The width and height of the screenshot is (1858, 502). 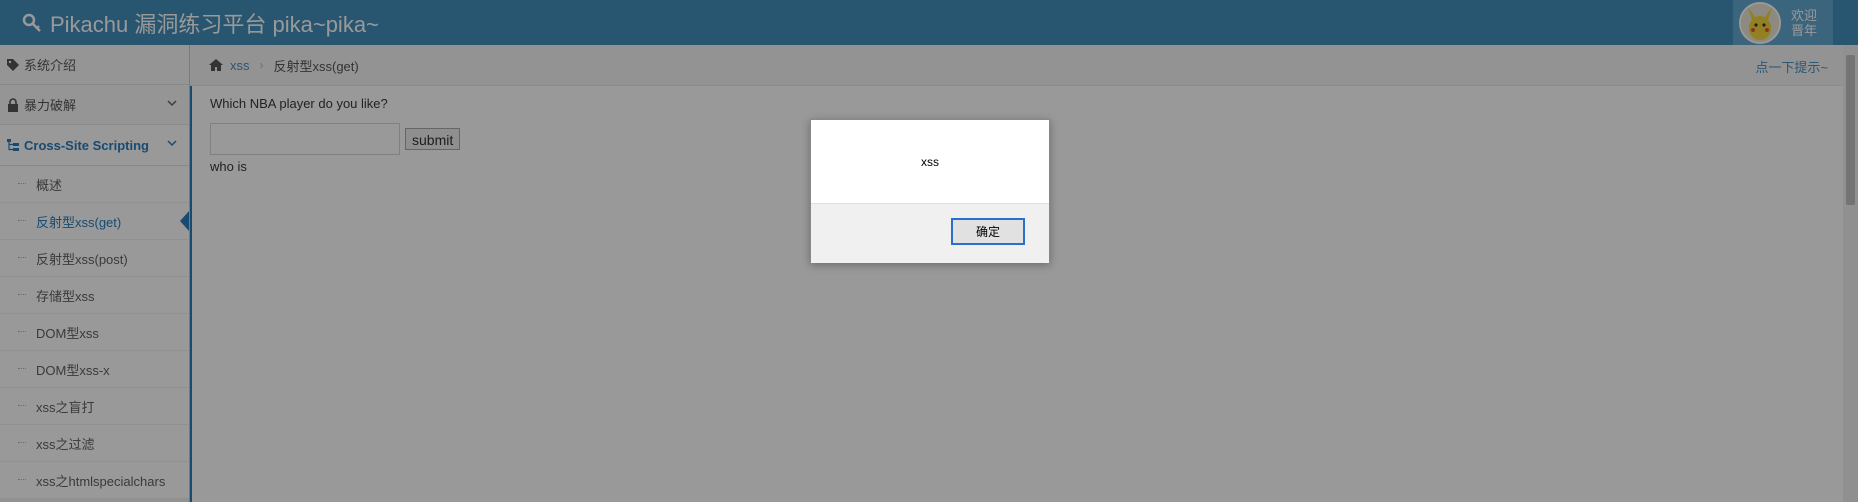 I want to click on alert-message: xss, so click(x=930, y=161).